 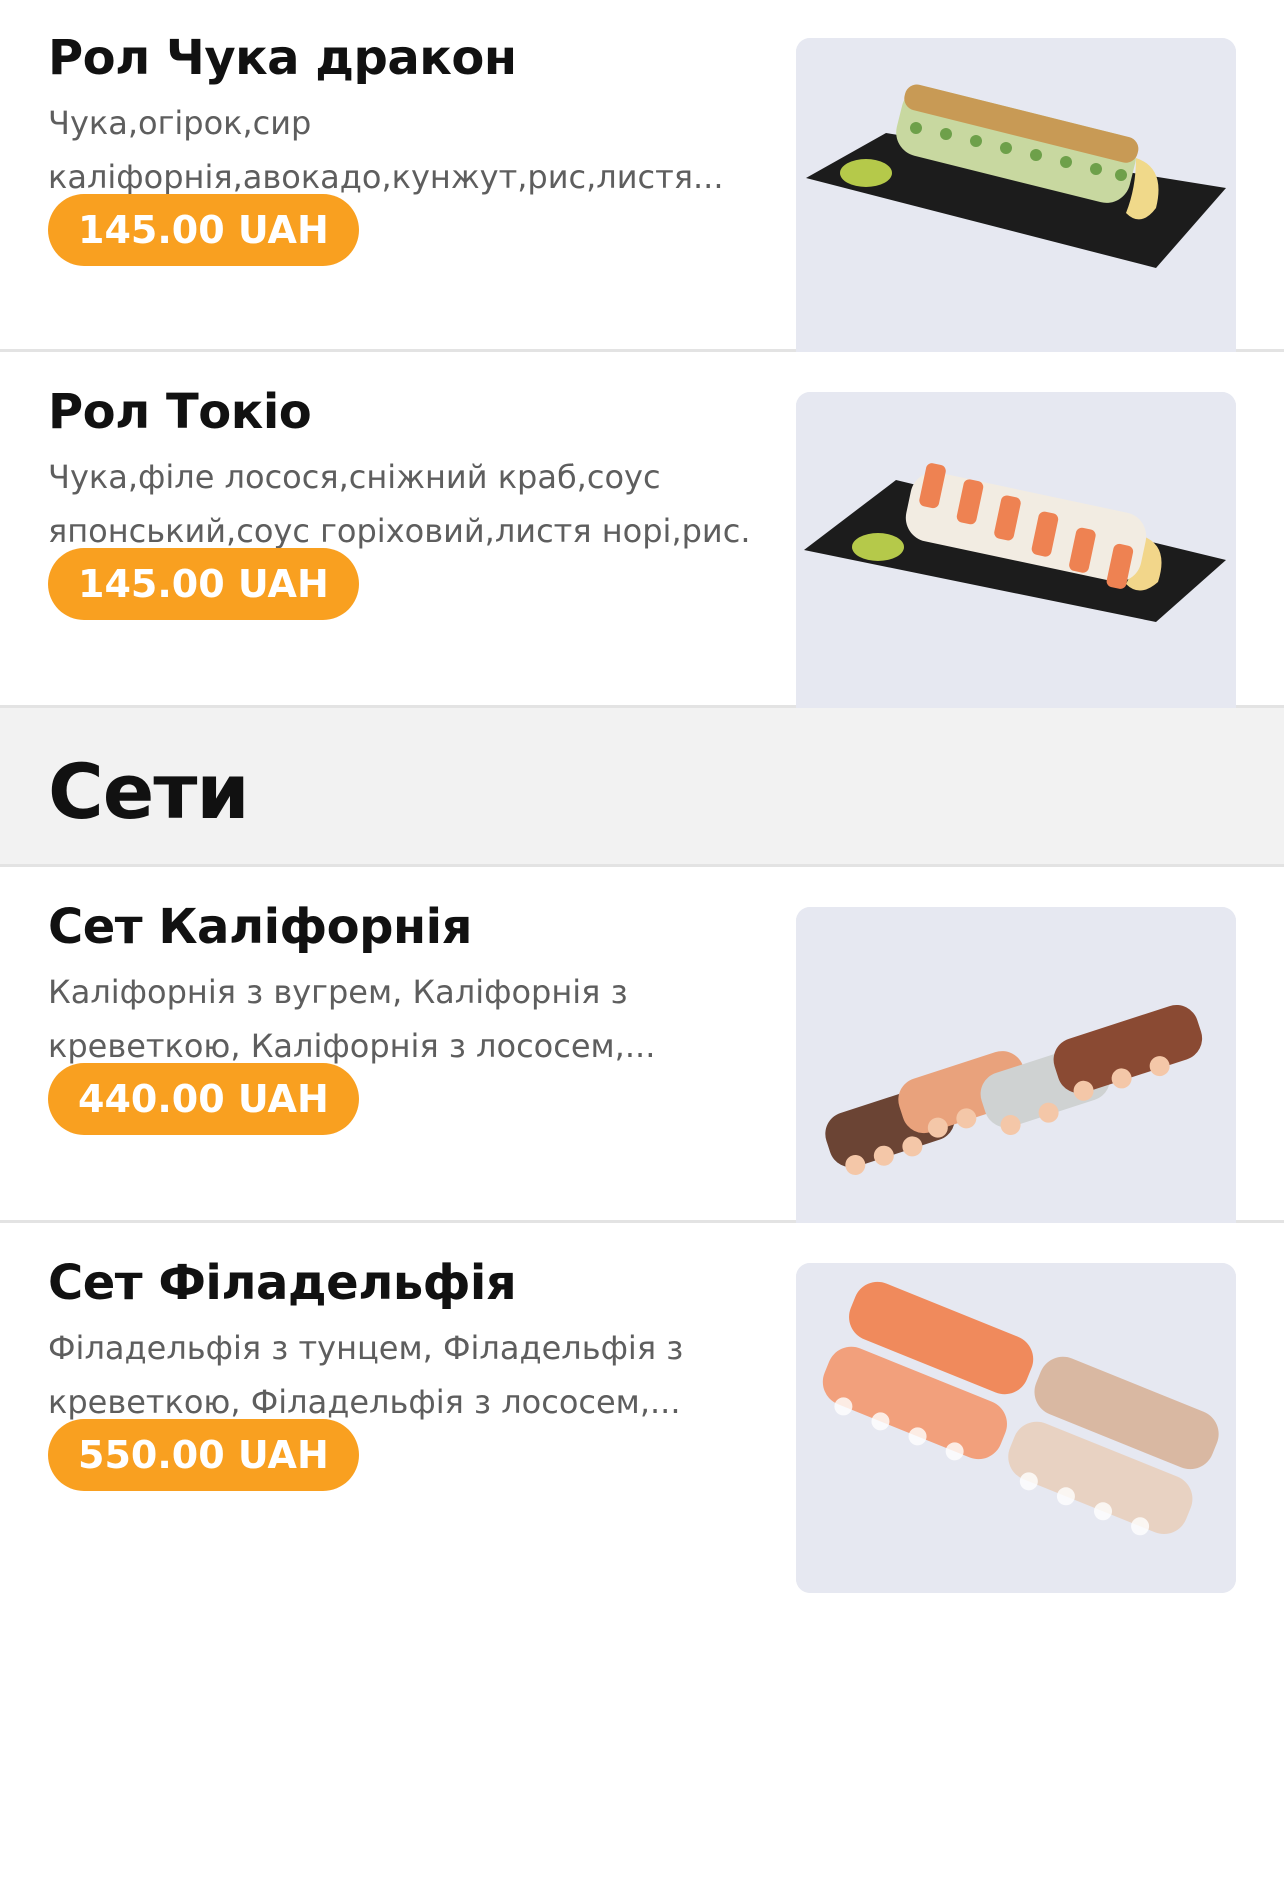 I want to click on sushi-roll-dragon-image-icon, so click(x=1016, y=203).